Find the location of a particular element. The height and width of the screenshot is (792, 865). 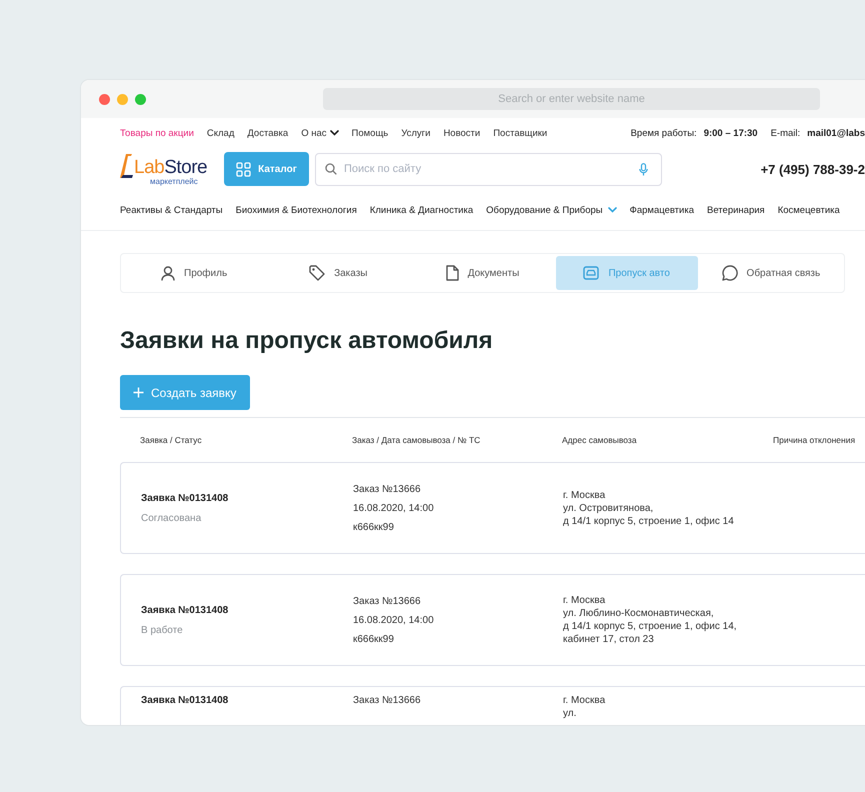

column-header: Адрес самовывоза is located at coordinates (600, 440).